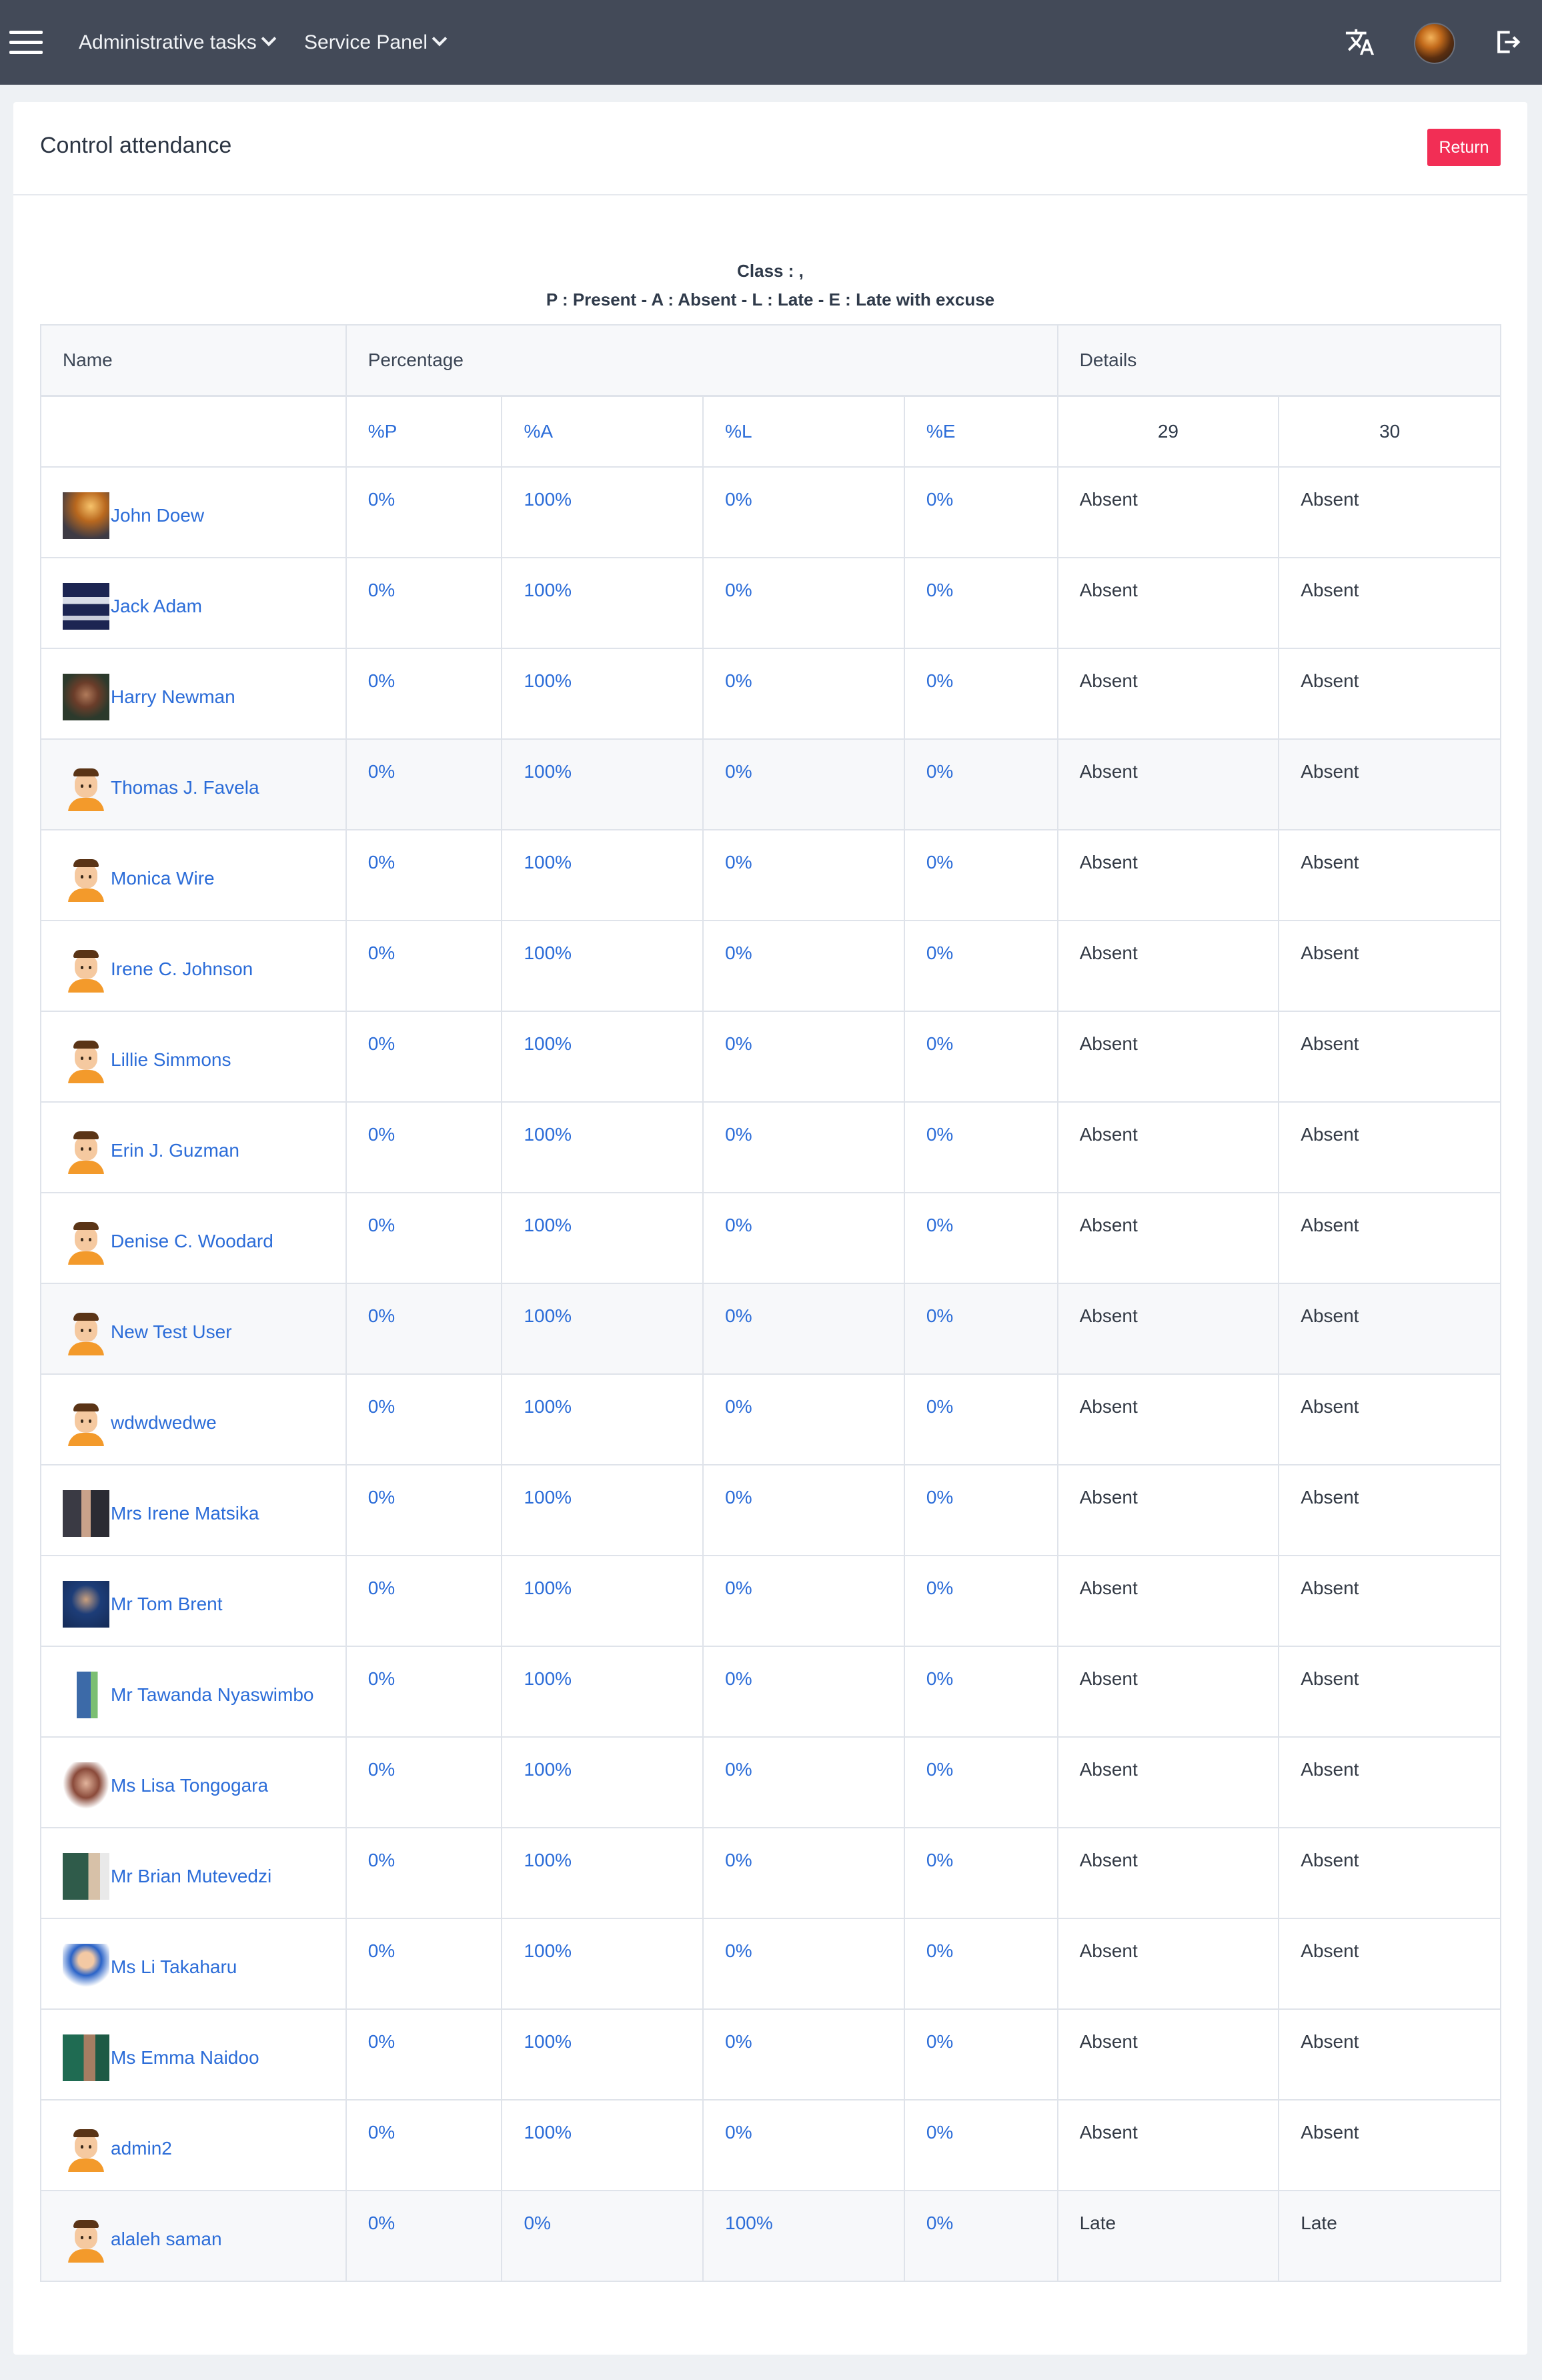 The image size is (1542, 2380). What do you see at coordinates (167, 1604) in the screenshot?
I see `student-name-link: Mr Tom Brent` at bounding box center [167, 1604].